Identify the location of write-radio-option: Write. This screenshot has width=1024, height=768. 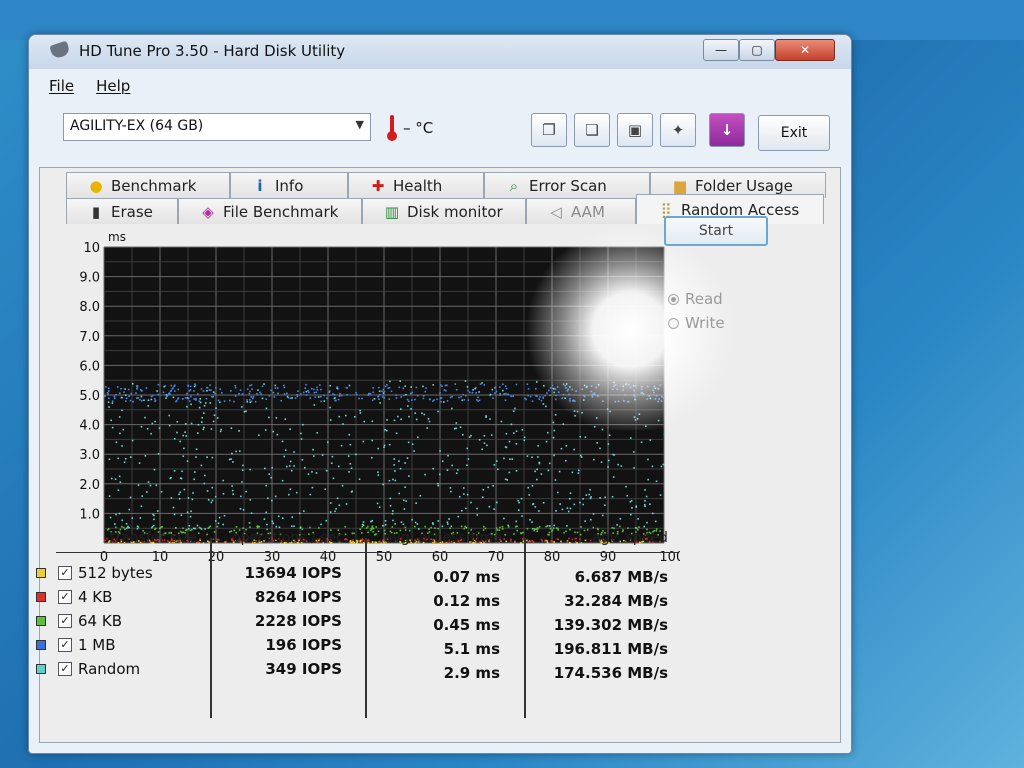
(696, 323).